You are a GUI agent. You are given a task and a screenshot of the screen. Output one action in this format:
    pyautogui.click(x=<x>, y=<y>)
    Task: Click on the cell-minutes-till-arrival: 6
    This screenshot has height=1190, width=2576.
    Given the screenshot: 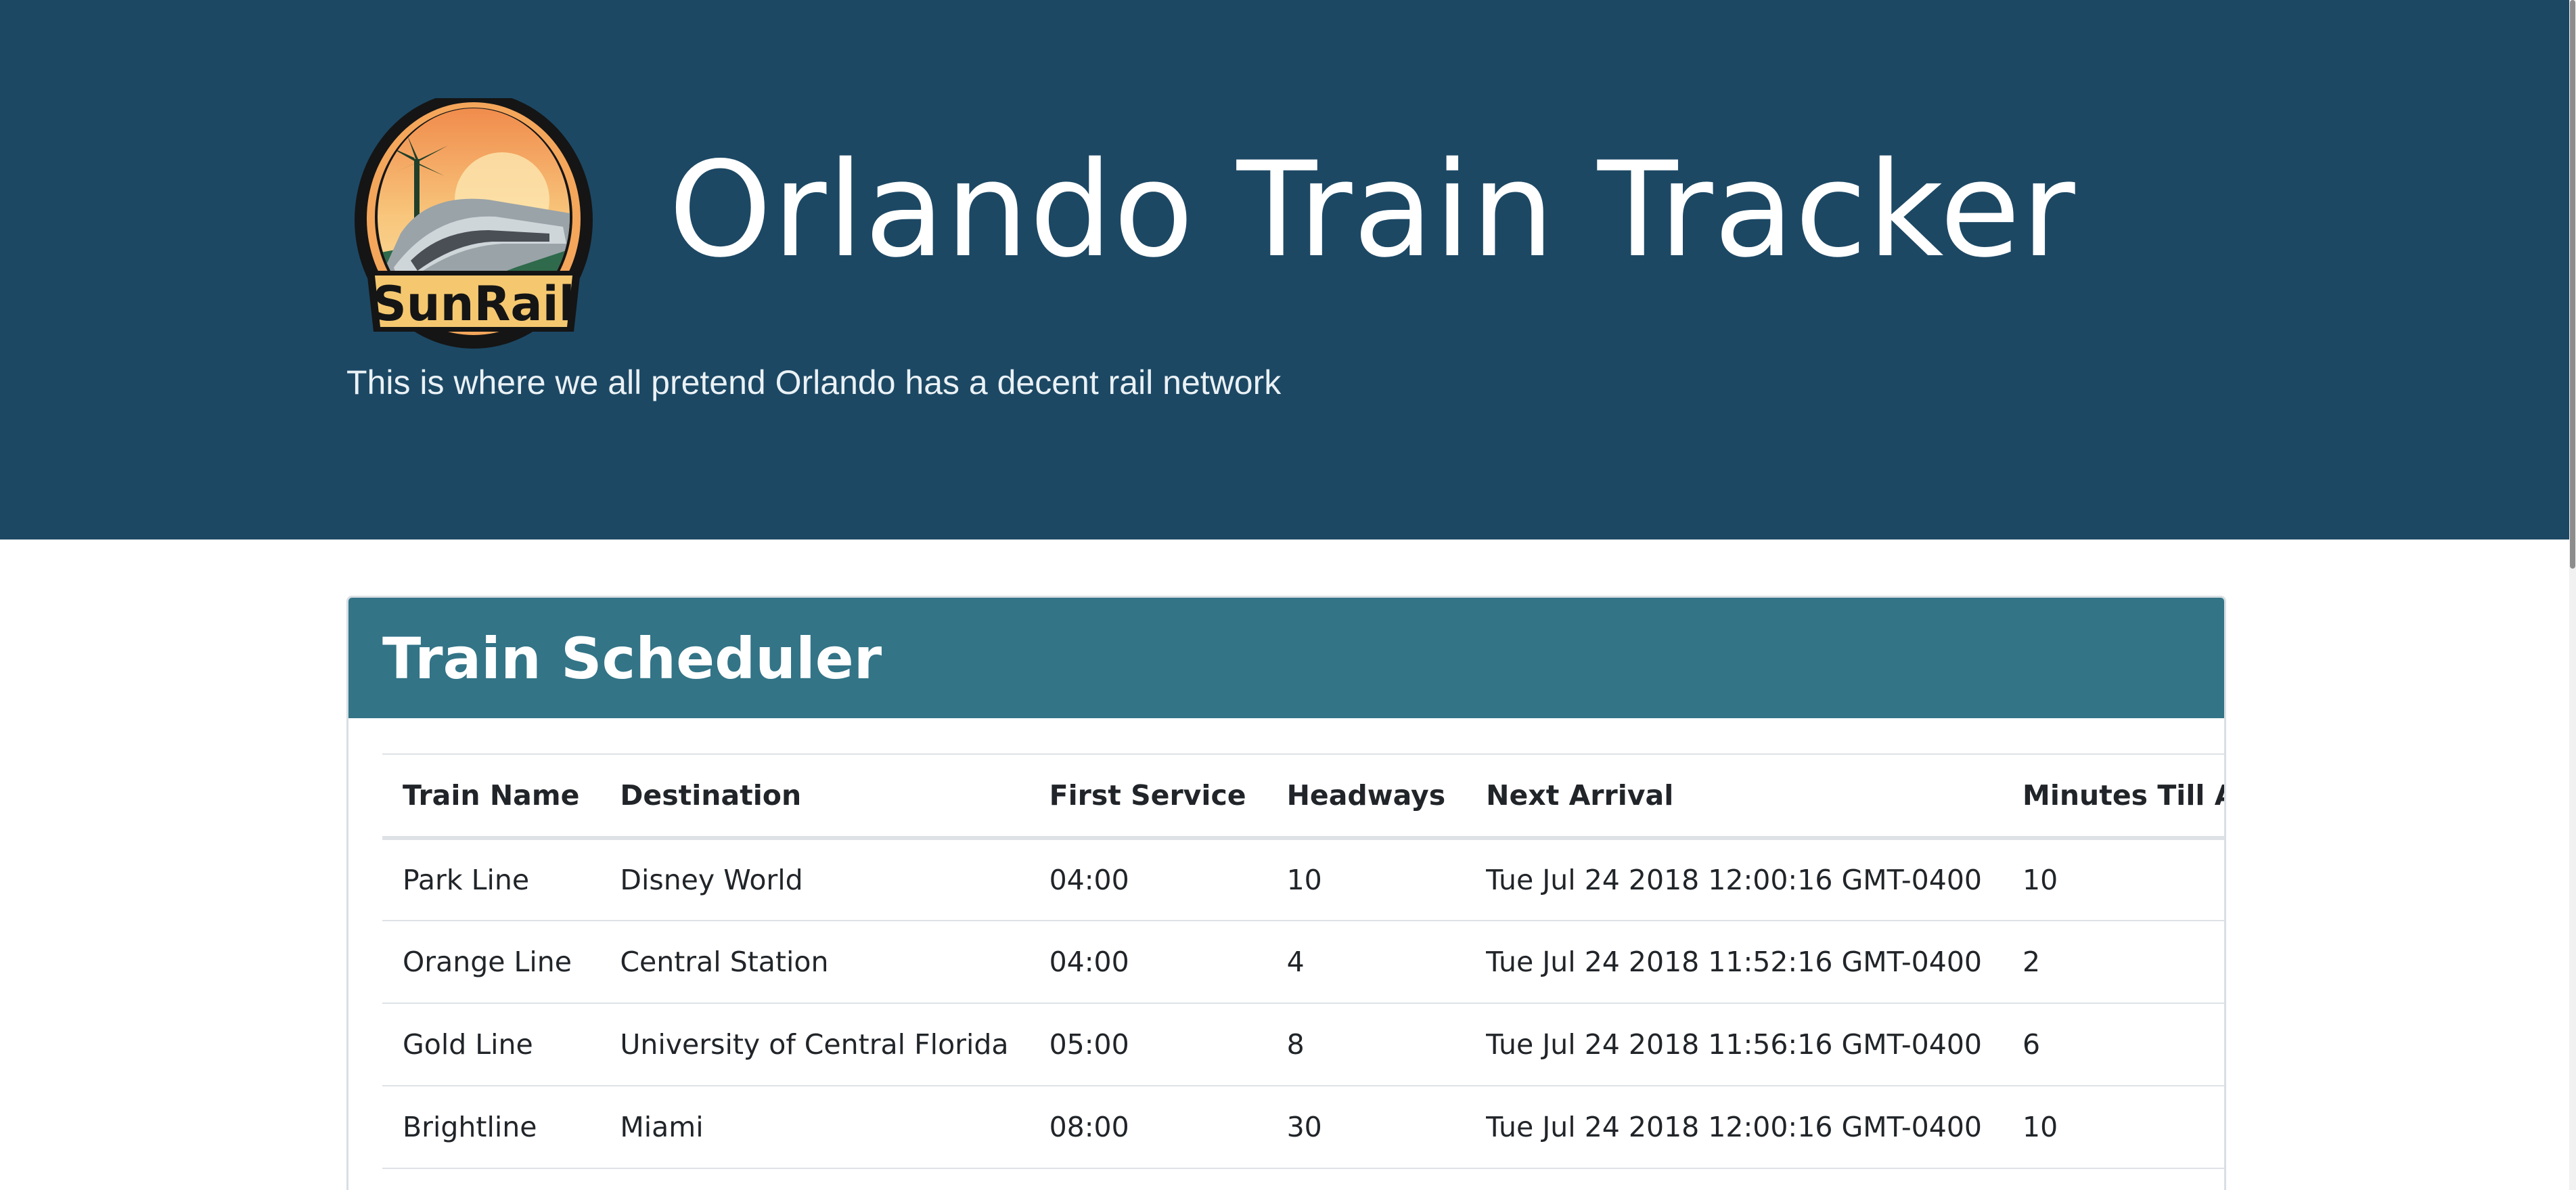 What is the action you would take?
    pyautogui.click(x=2032, y=1044)
    